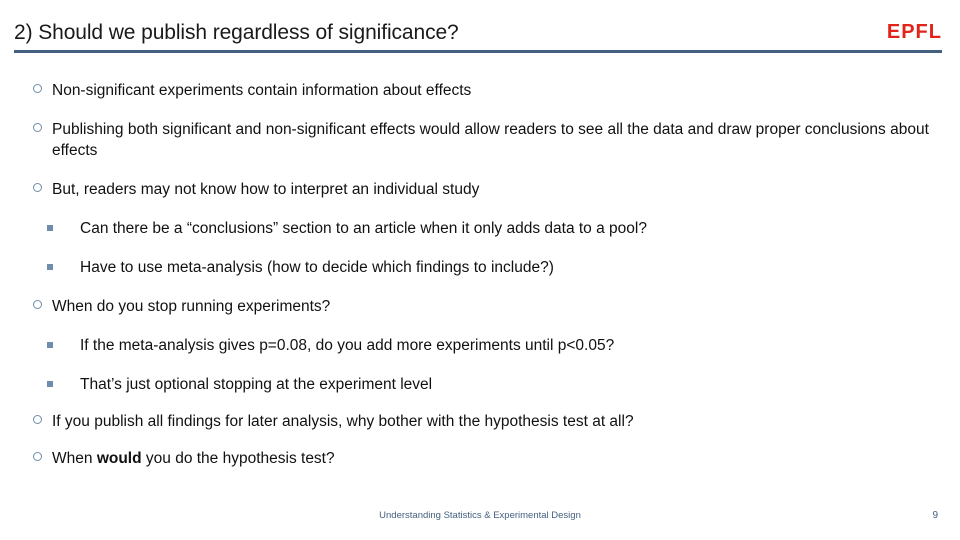  Describe the element at coordinates (935, 515) in the screenshot. I see `footer-page-number: 9` at that location.